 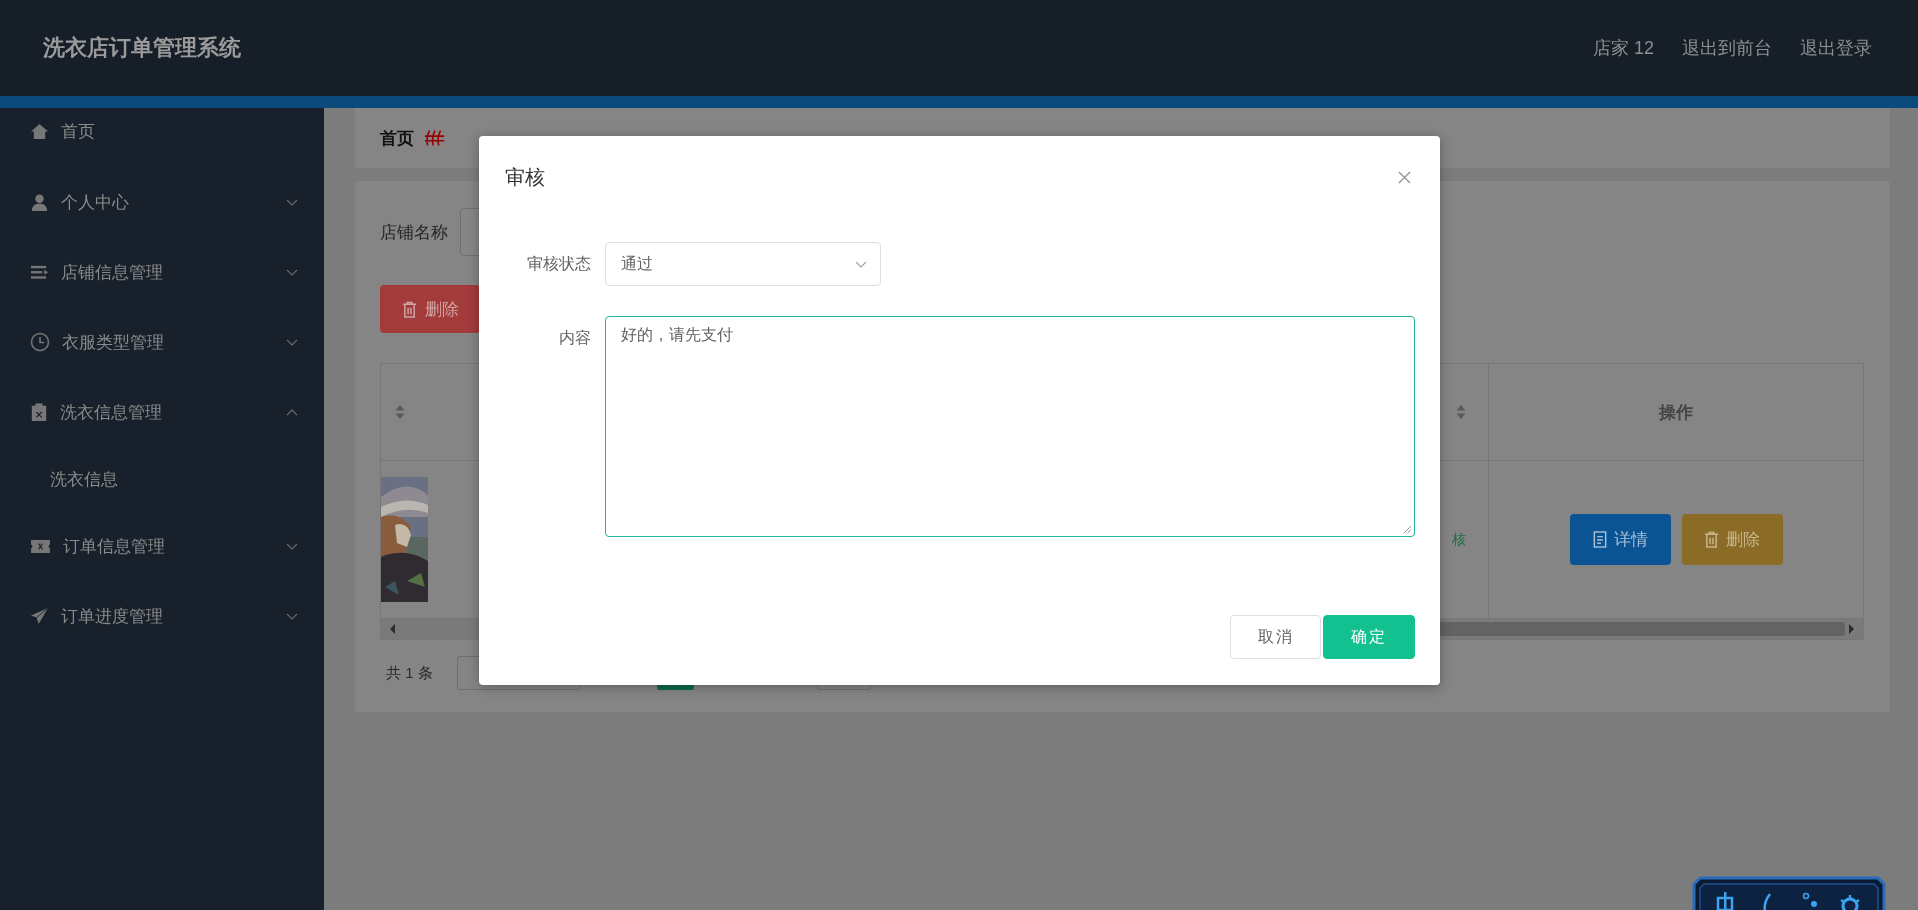 I want to click on home-icon, so click(x=39, y=131).